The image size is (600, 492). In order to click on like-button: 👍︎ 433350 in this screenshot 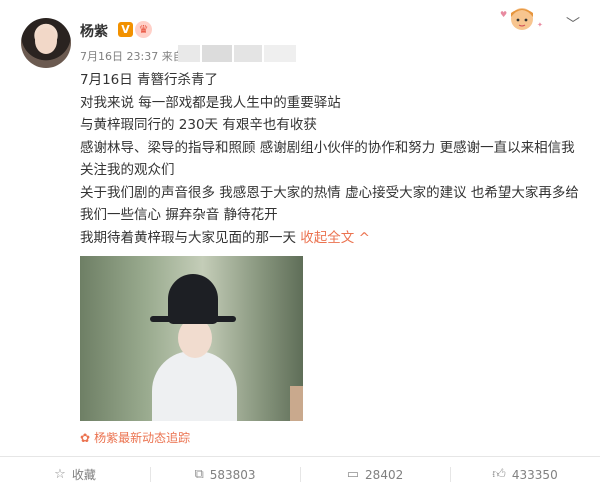, I will do `click(525, 474)`.